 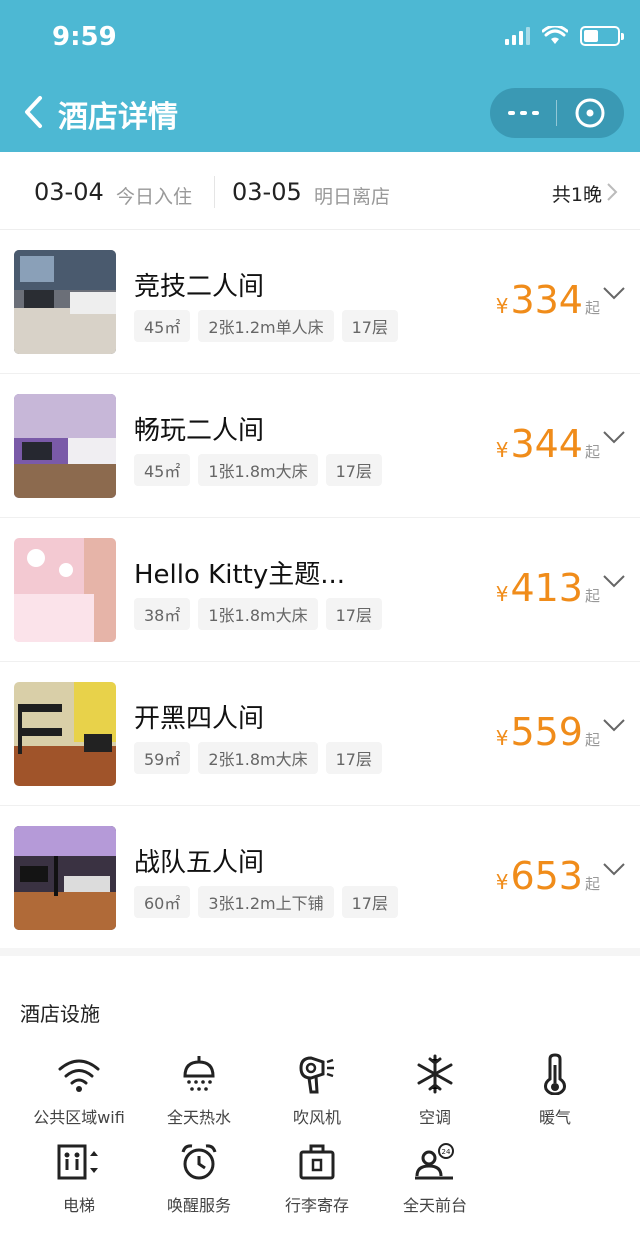 What do you see at coordinates (162, 902) in the screenshot?
I see `room-area-tag: 60㎡` at bounding box center [162, 902].